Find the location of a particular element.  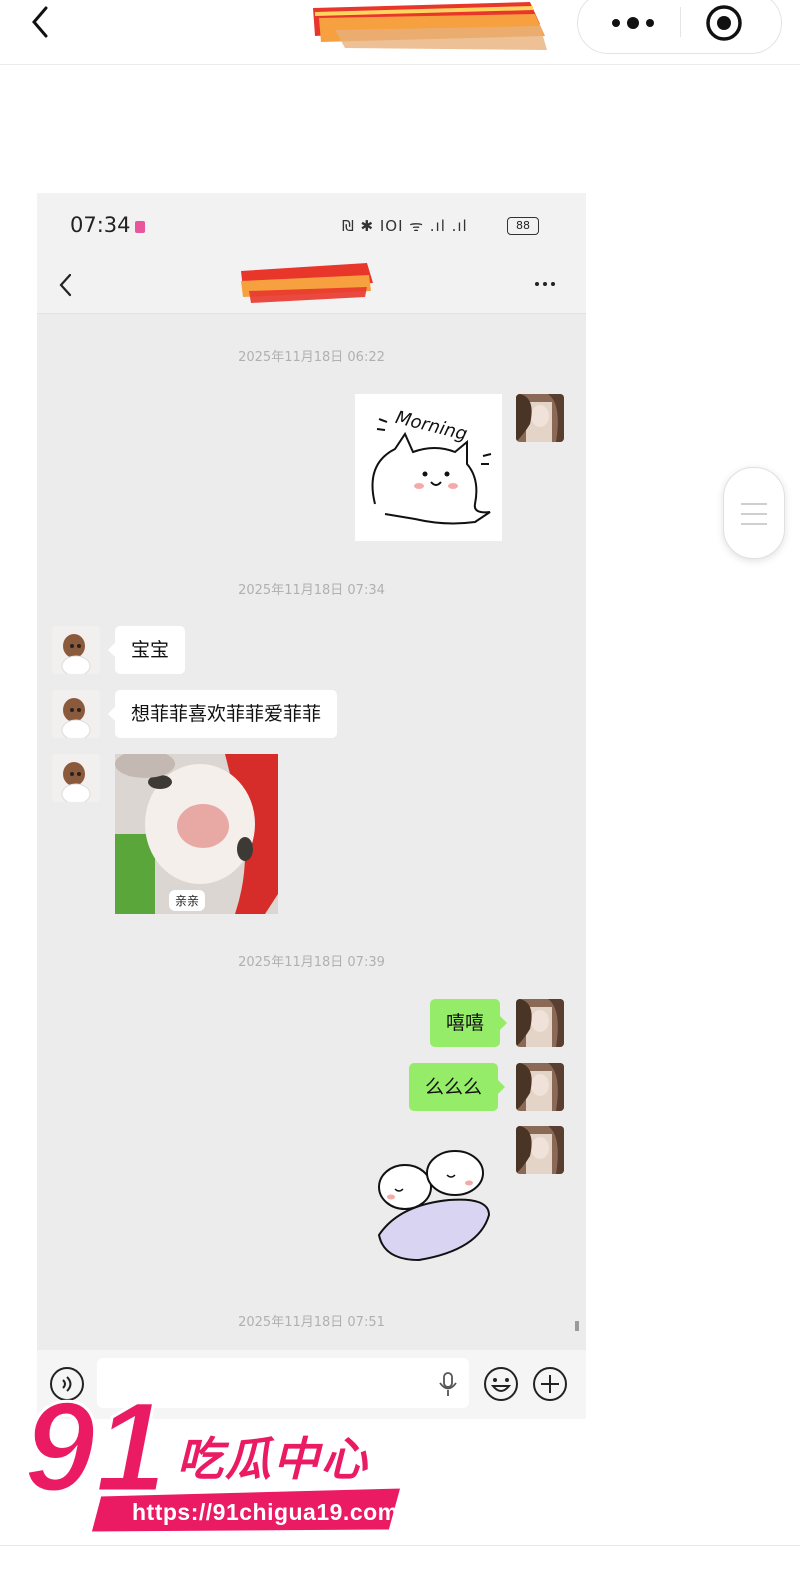

chat-back-button is located at coordinates (66, 285).